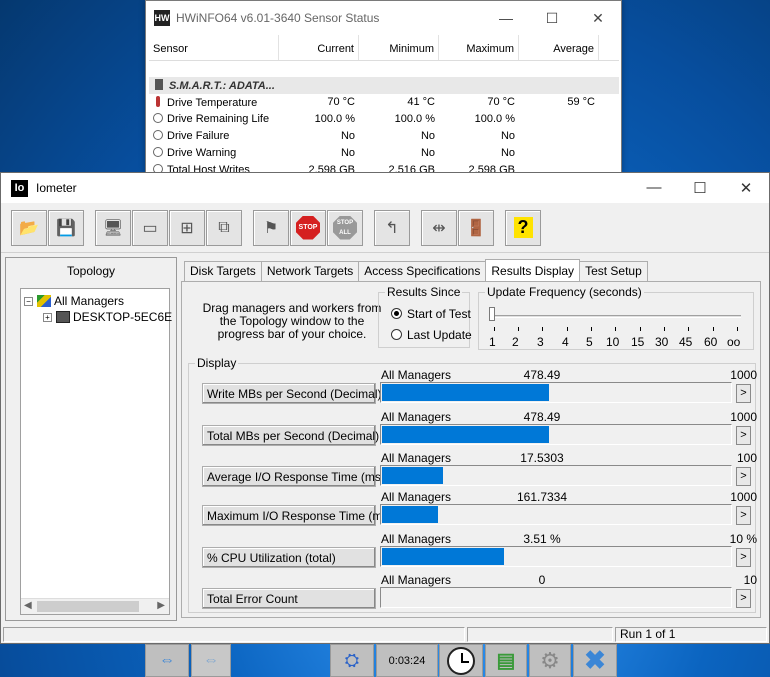 The height and width of the screenshot is (677, 770). What do you see at coordinates (613, 271) in the screenshot?
I see `tab-test-setup: Test Setup` at bounding box center [613, 271].